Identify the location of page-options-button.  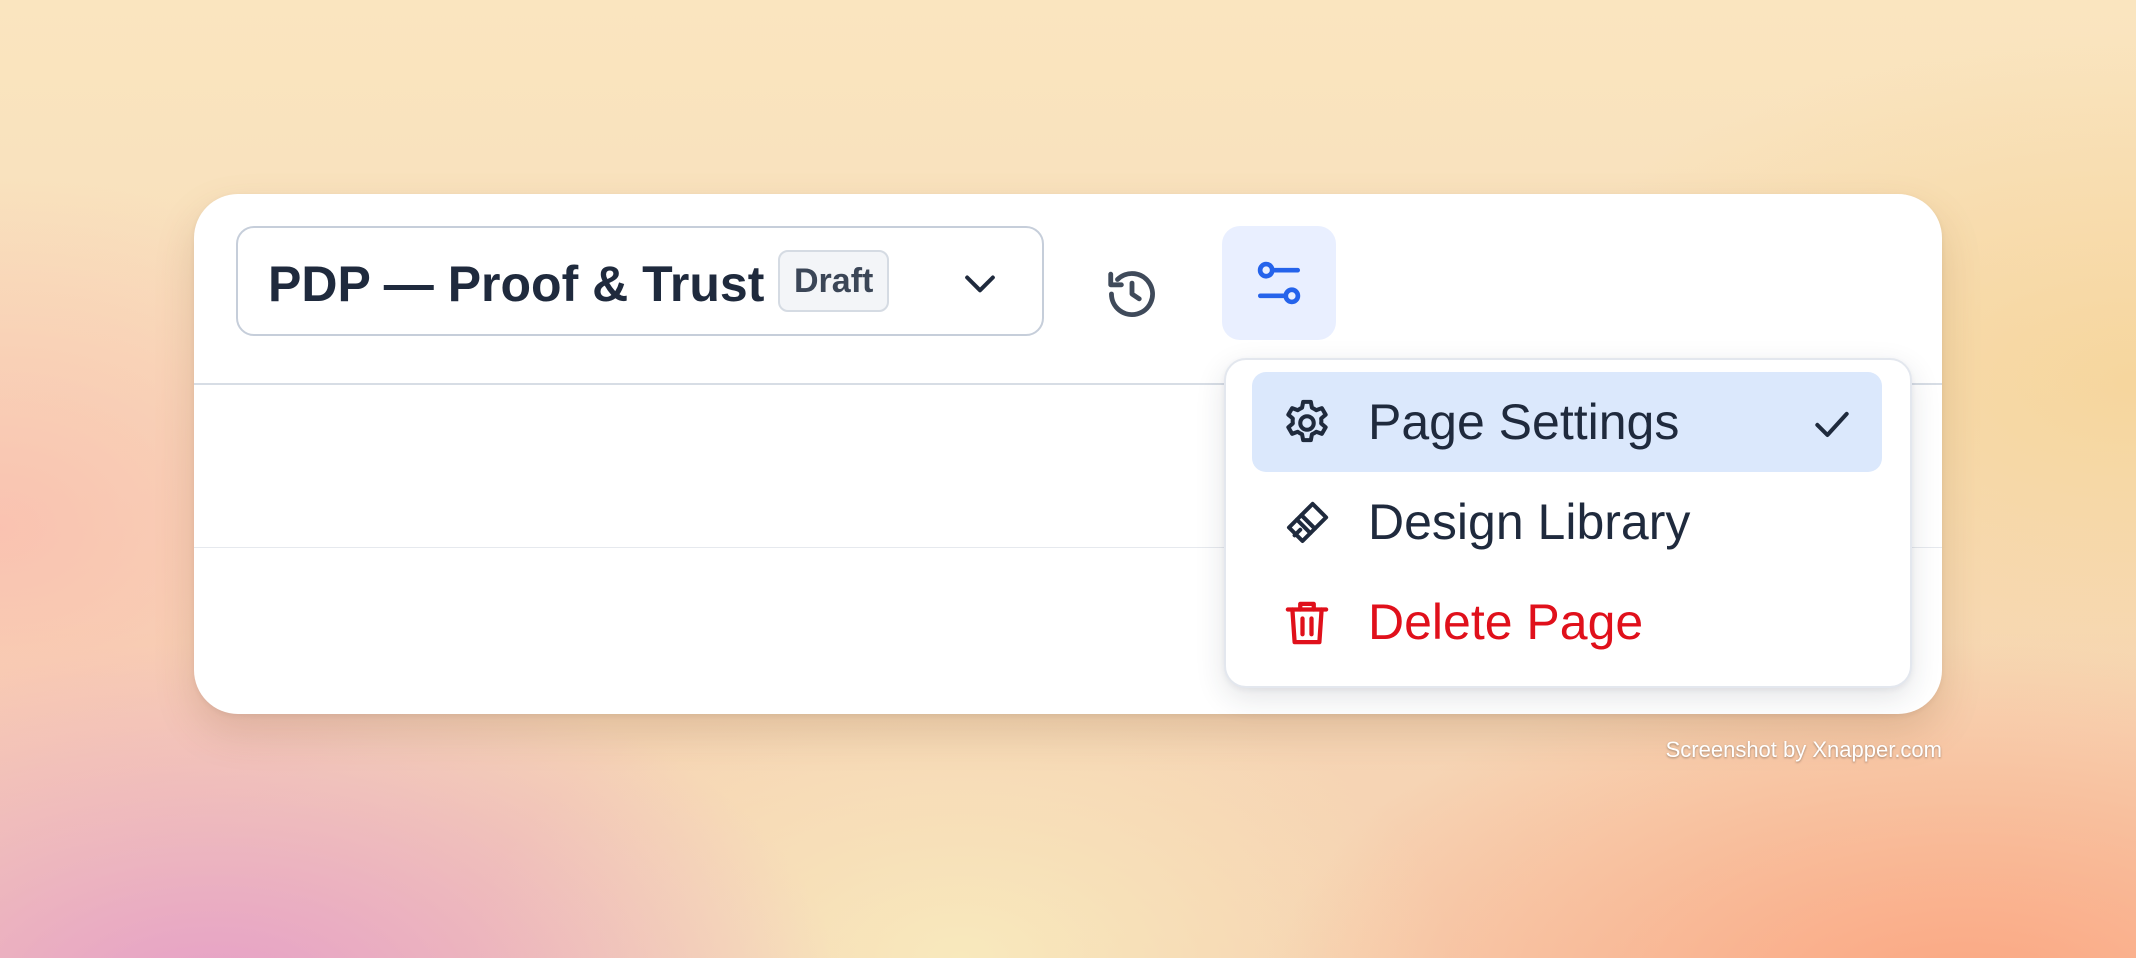
(1279, 283).